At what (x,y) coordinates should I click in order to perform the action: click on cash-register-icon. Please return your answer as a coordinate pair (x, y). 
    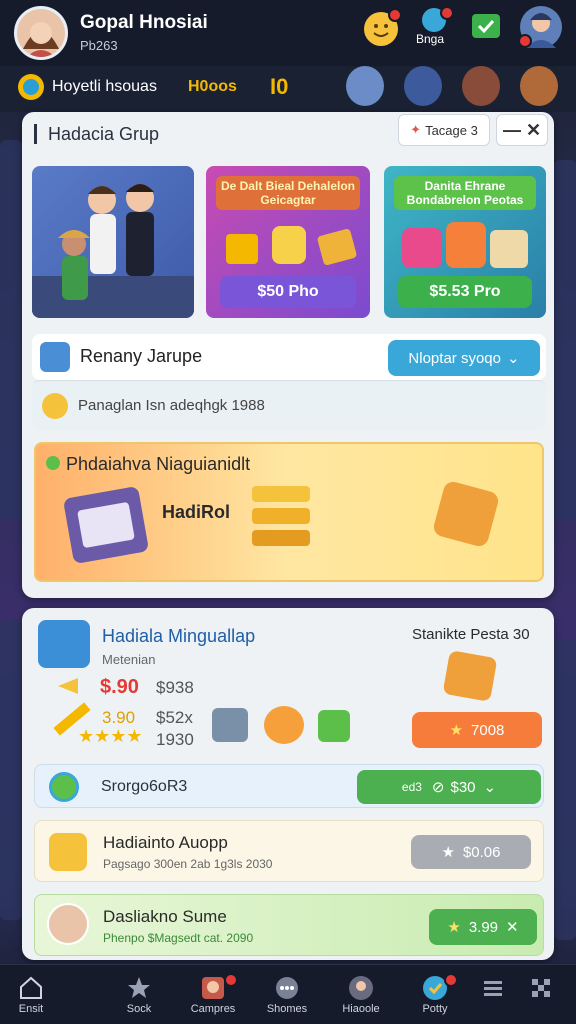
    Looking at the image, I should click on (106, 525).